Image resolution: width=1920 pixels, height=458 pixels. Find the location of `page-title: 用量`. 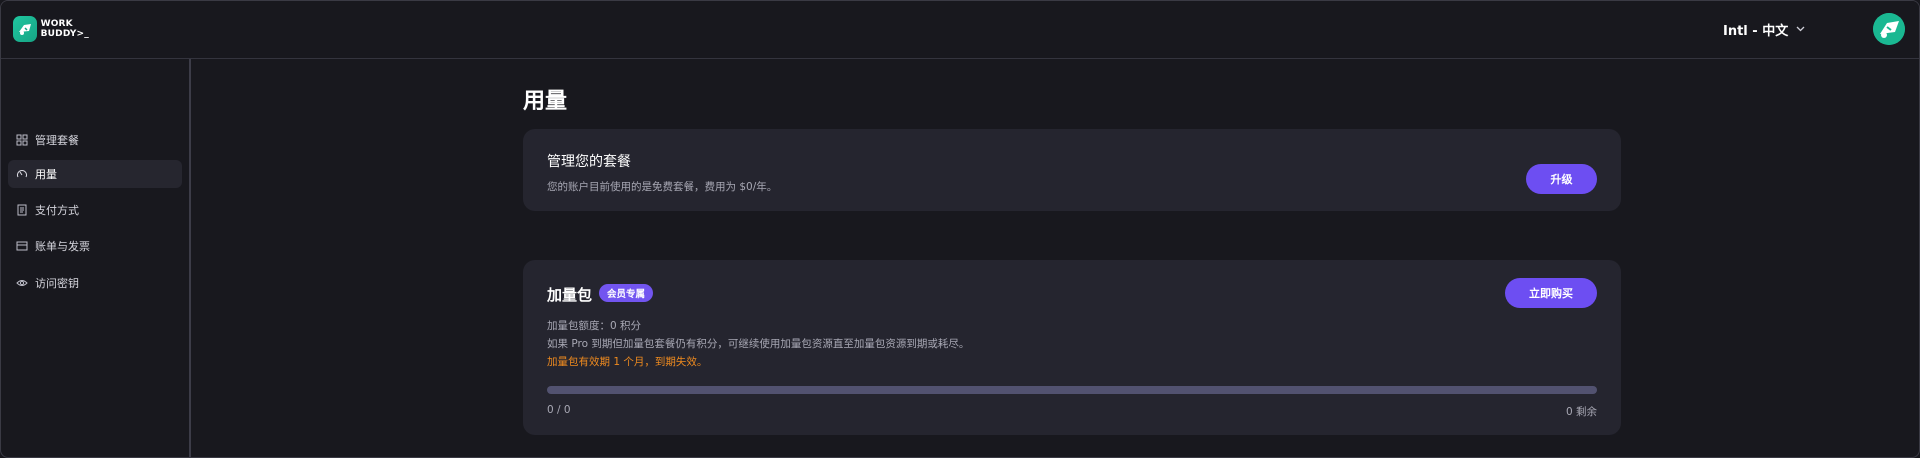

page-title: 用量 is located at coordinates (545, 101).